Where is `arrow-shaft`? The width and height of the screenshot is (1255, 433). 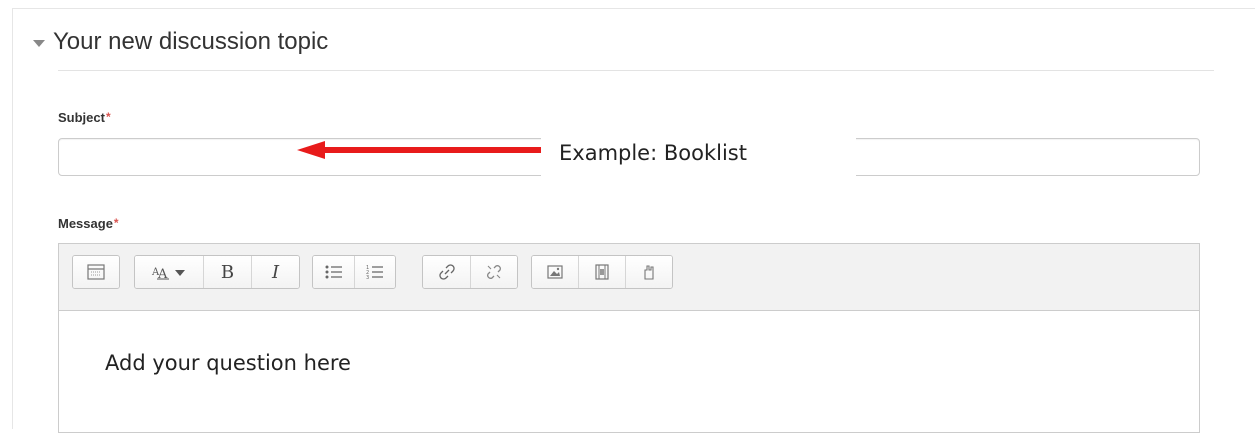 arrow-shaft is located at coordinates (432, 150).